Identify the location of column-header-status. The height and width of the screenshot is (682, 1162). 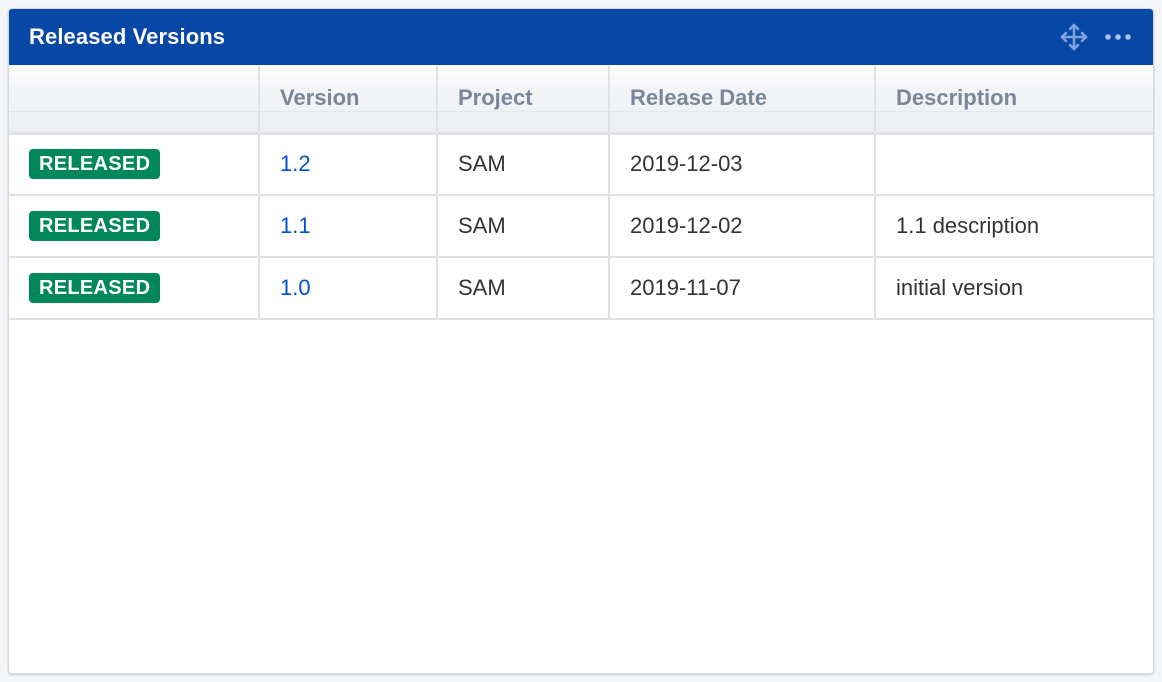
(134, 100).